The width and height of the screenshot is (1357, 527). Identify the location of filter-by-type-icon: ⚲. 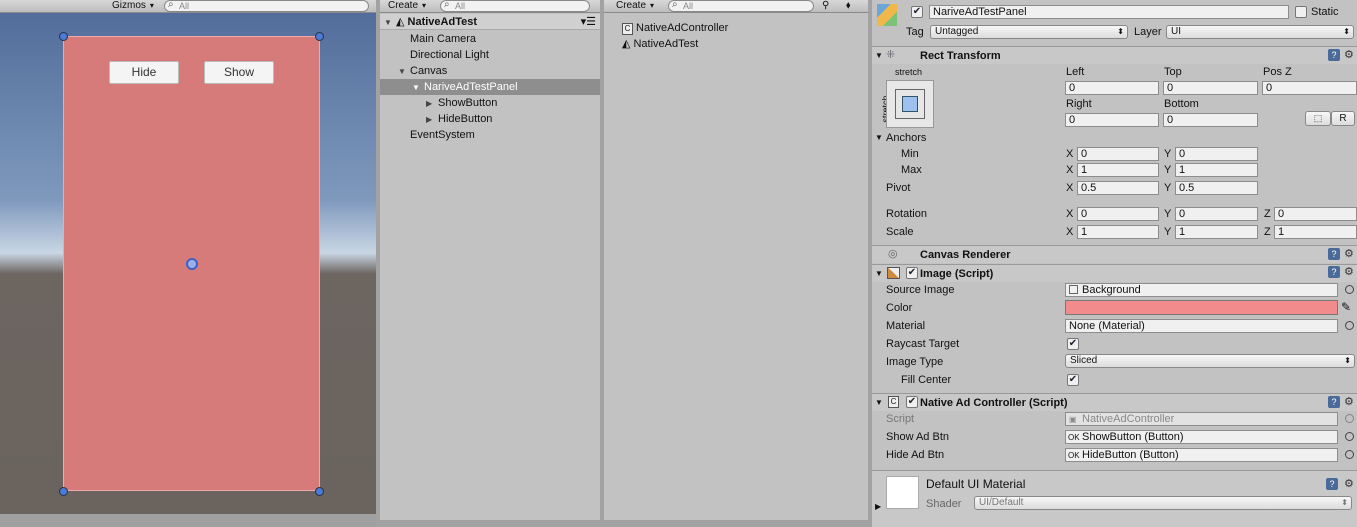
(825, 5).